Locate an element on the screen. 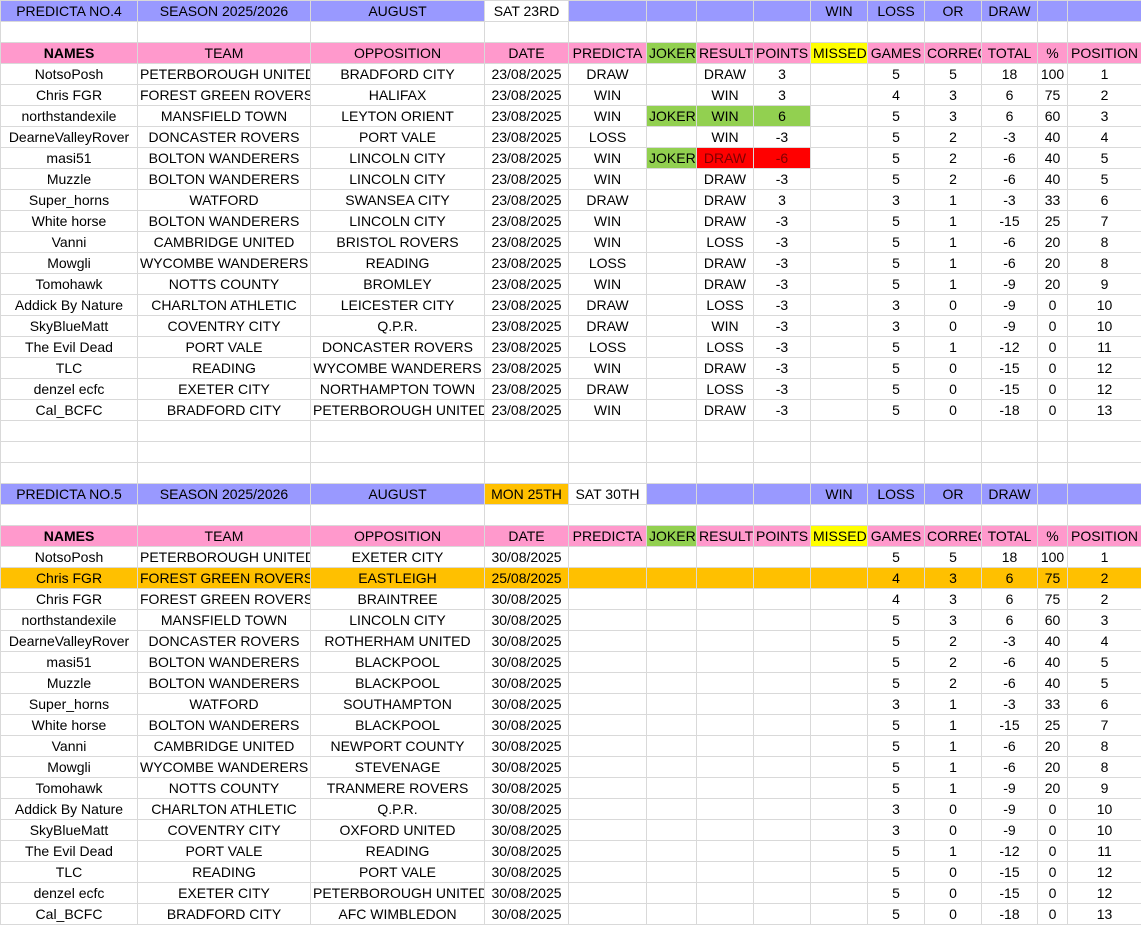 Image resolution: width=1141 pixels, height=925 pixels. cell-team: CHARLTON ATHLETIC is located at coordinates (224, 305).